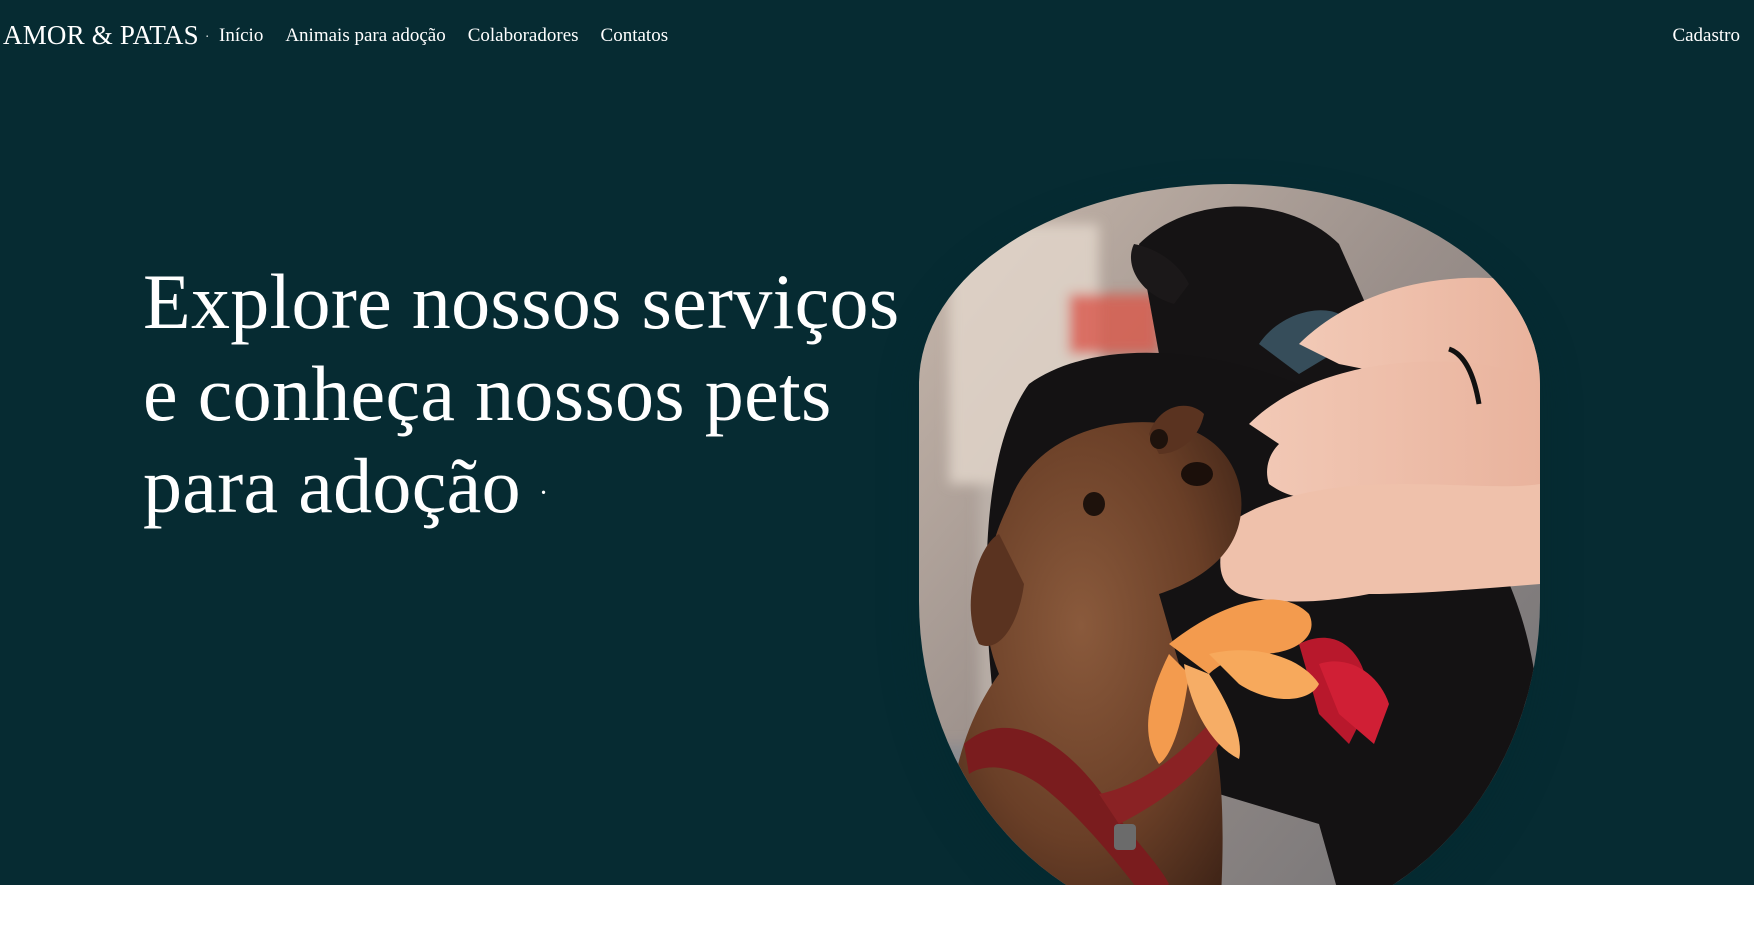 The width and height of the screenshot is (1754, 931). What do you see at coordinates (332, 485) in the screenshot?
I see `headline-line-3-text: para adoção` at bounding box center [332, 485].